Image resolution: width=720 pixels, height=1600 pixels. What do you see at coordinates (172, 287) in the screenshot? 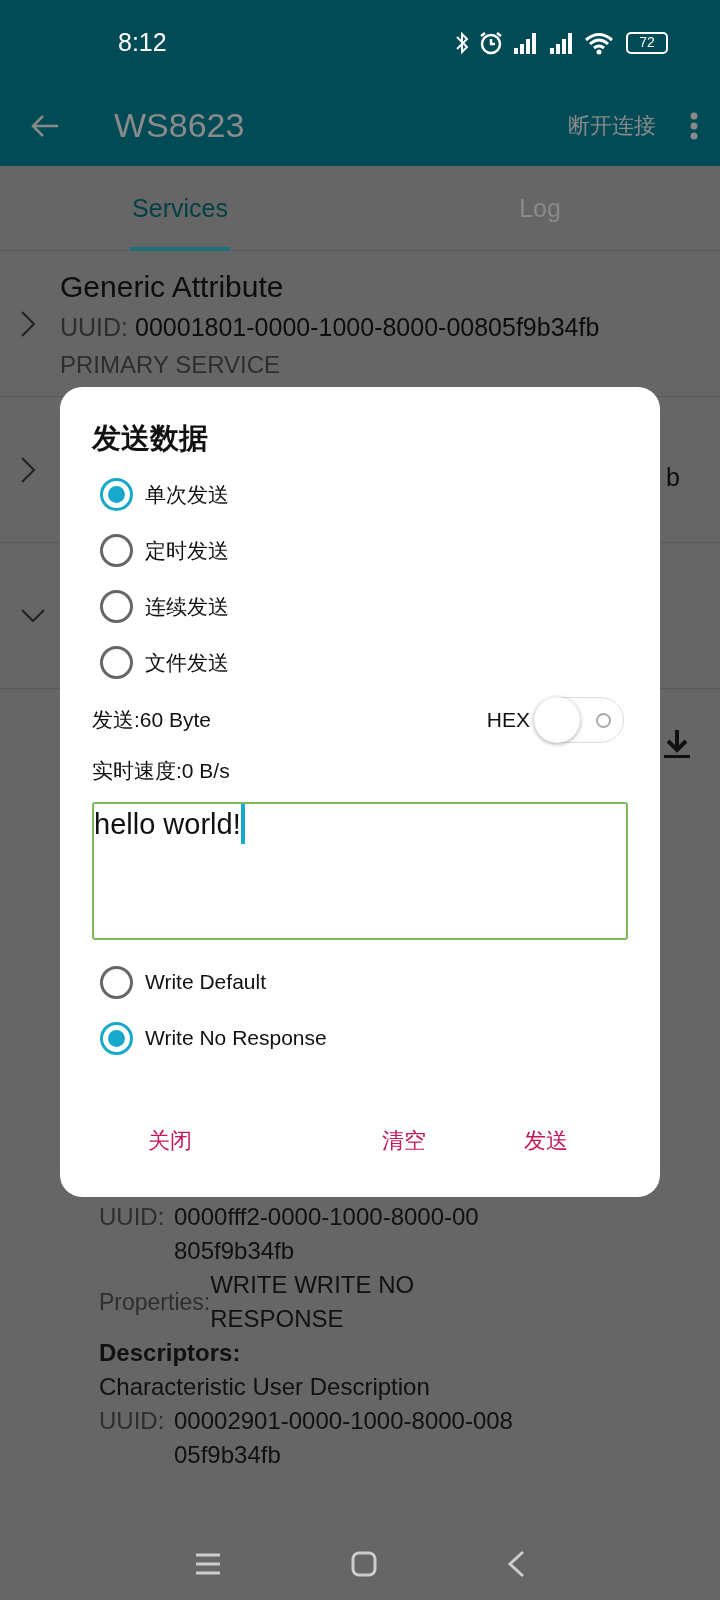
I see `service-name: Generic Attribute` at bounding box center [172, 287].